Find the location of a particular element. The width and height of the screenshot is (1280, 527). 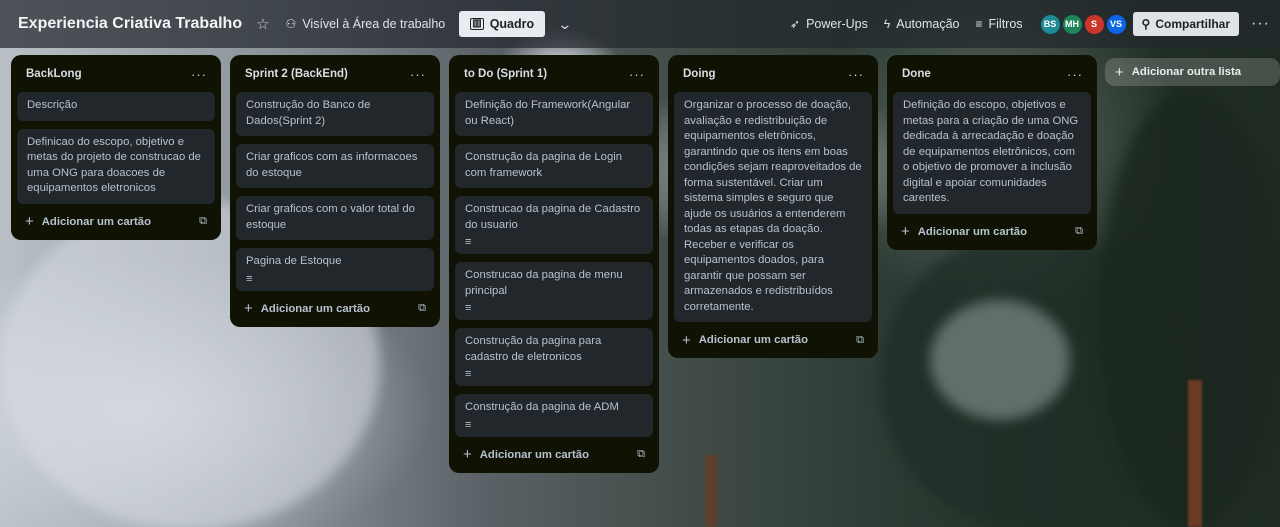

avatar: S is located at coordinates (1094, 24).